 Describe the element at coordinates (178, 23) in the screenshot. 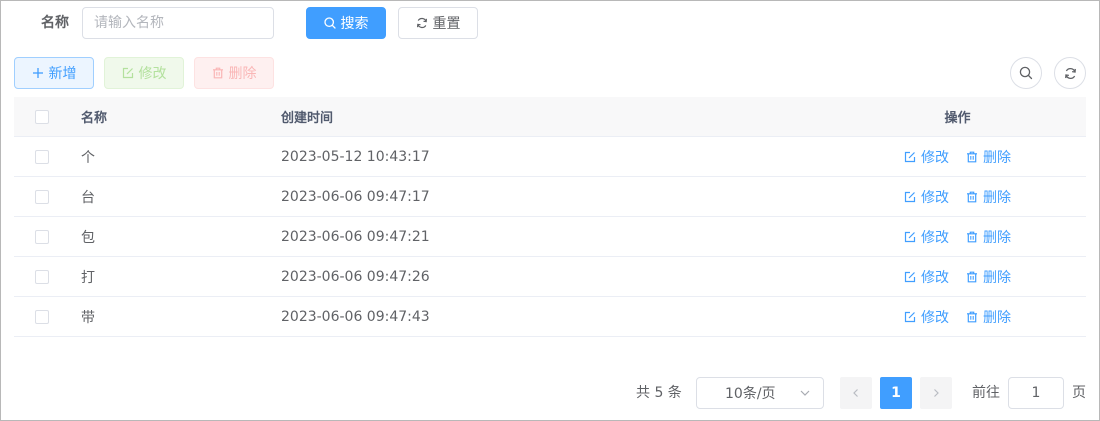

I see `name-search-input` at that location.